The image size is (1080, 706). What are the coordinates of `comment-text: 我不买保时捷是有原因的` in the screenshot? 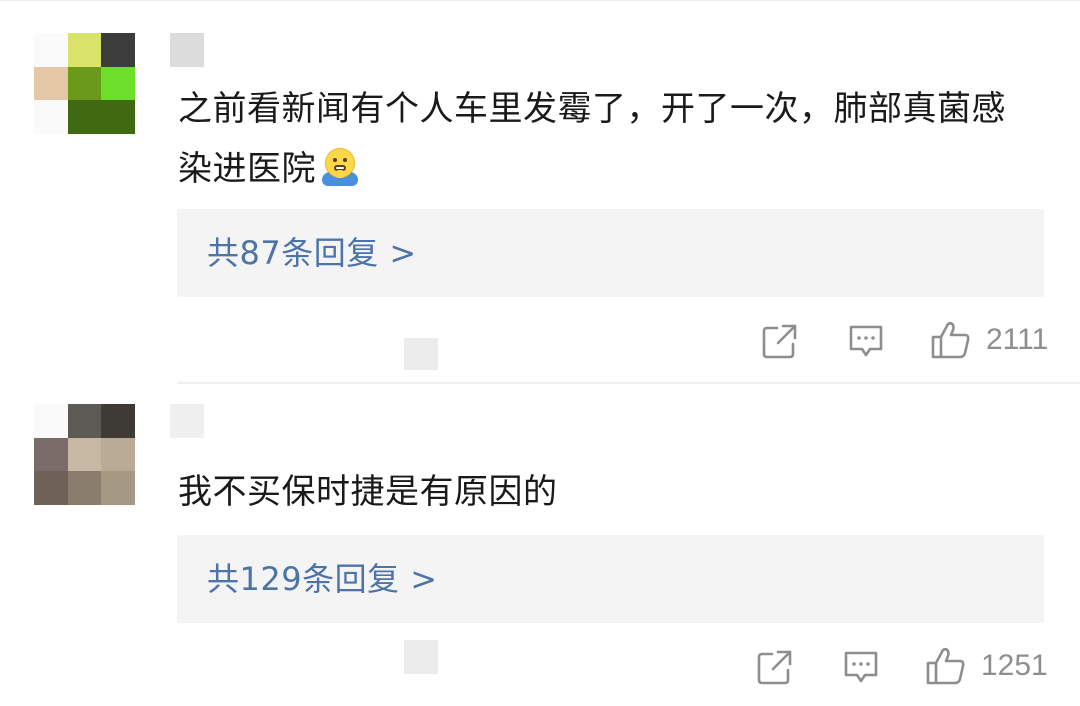 It's located at (608, 492).